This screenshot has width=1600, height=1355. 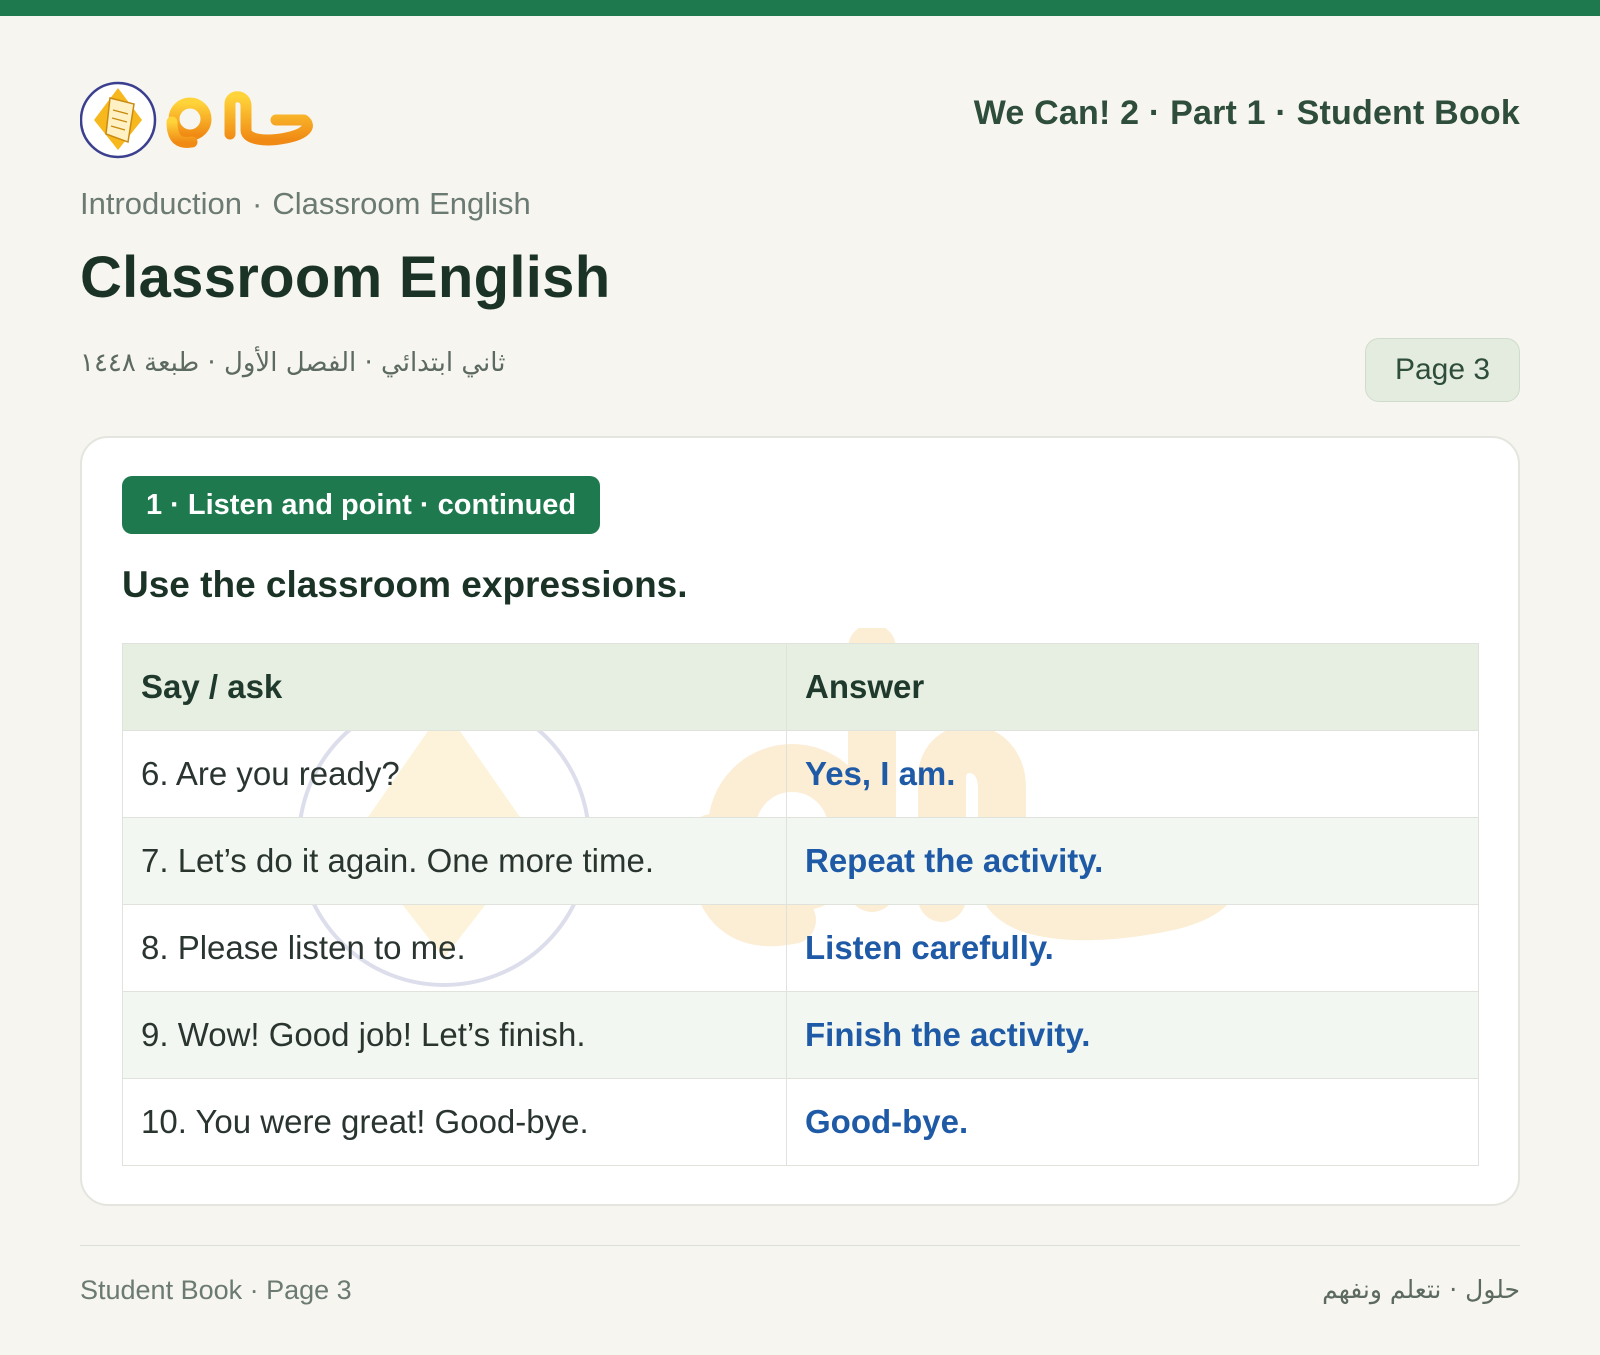 What do you see at coordinates (345, 277) in the screenshot?
I see `page-title: Classroom English` at bounding box center [345, 277].